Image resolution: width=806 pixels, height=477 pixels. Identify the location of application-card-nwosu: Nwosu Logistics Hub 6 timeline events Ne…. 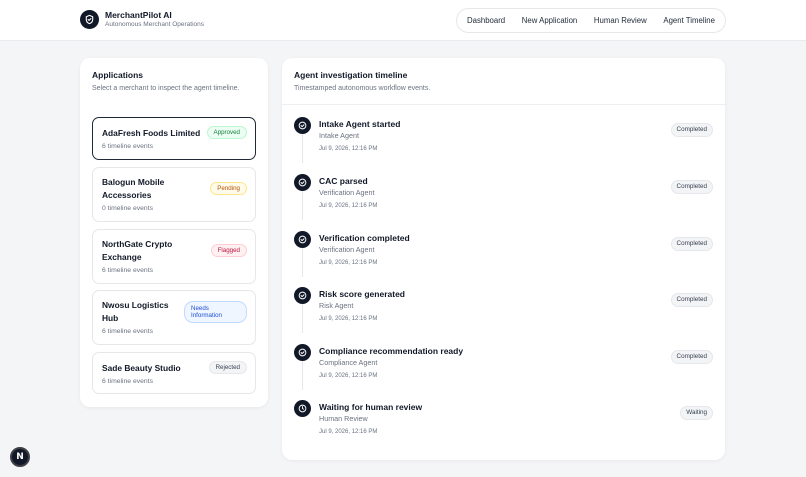
(174, 317).